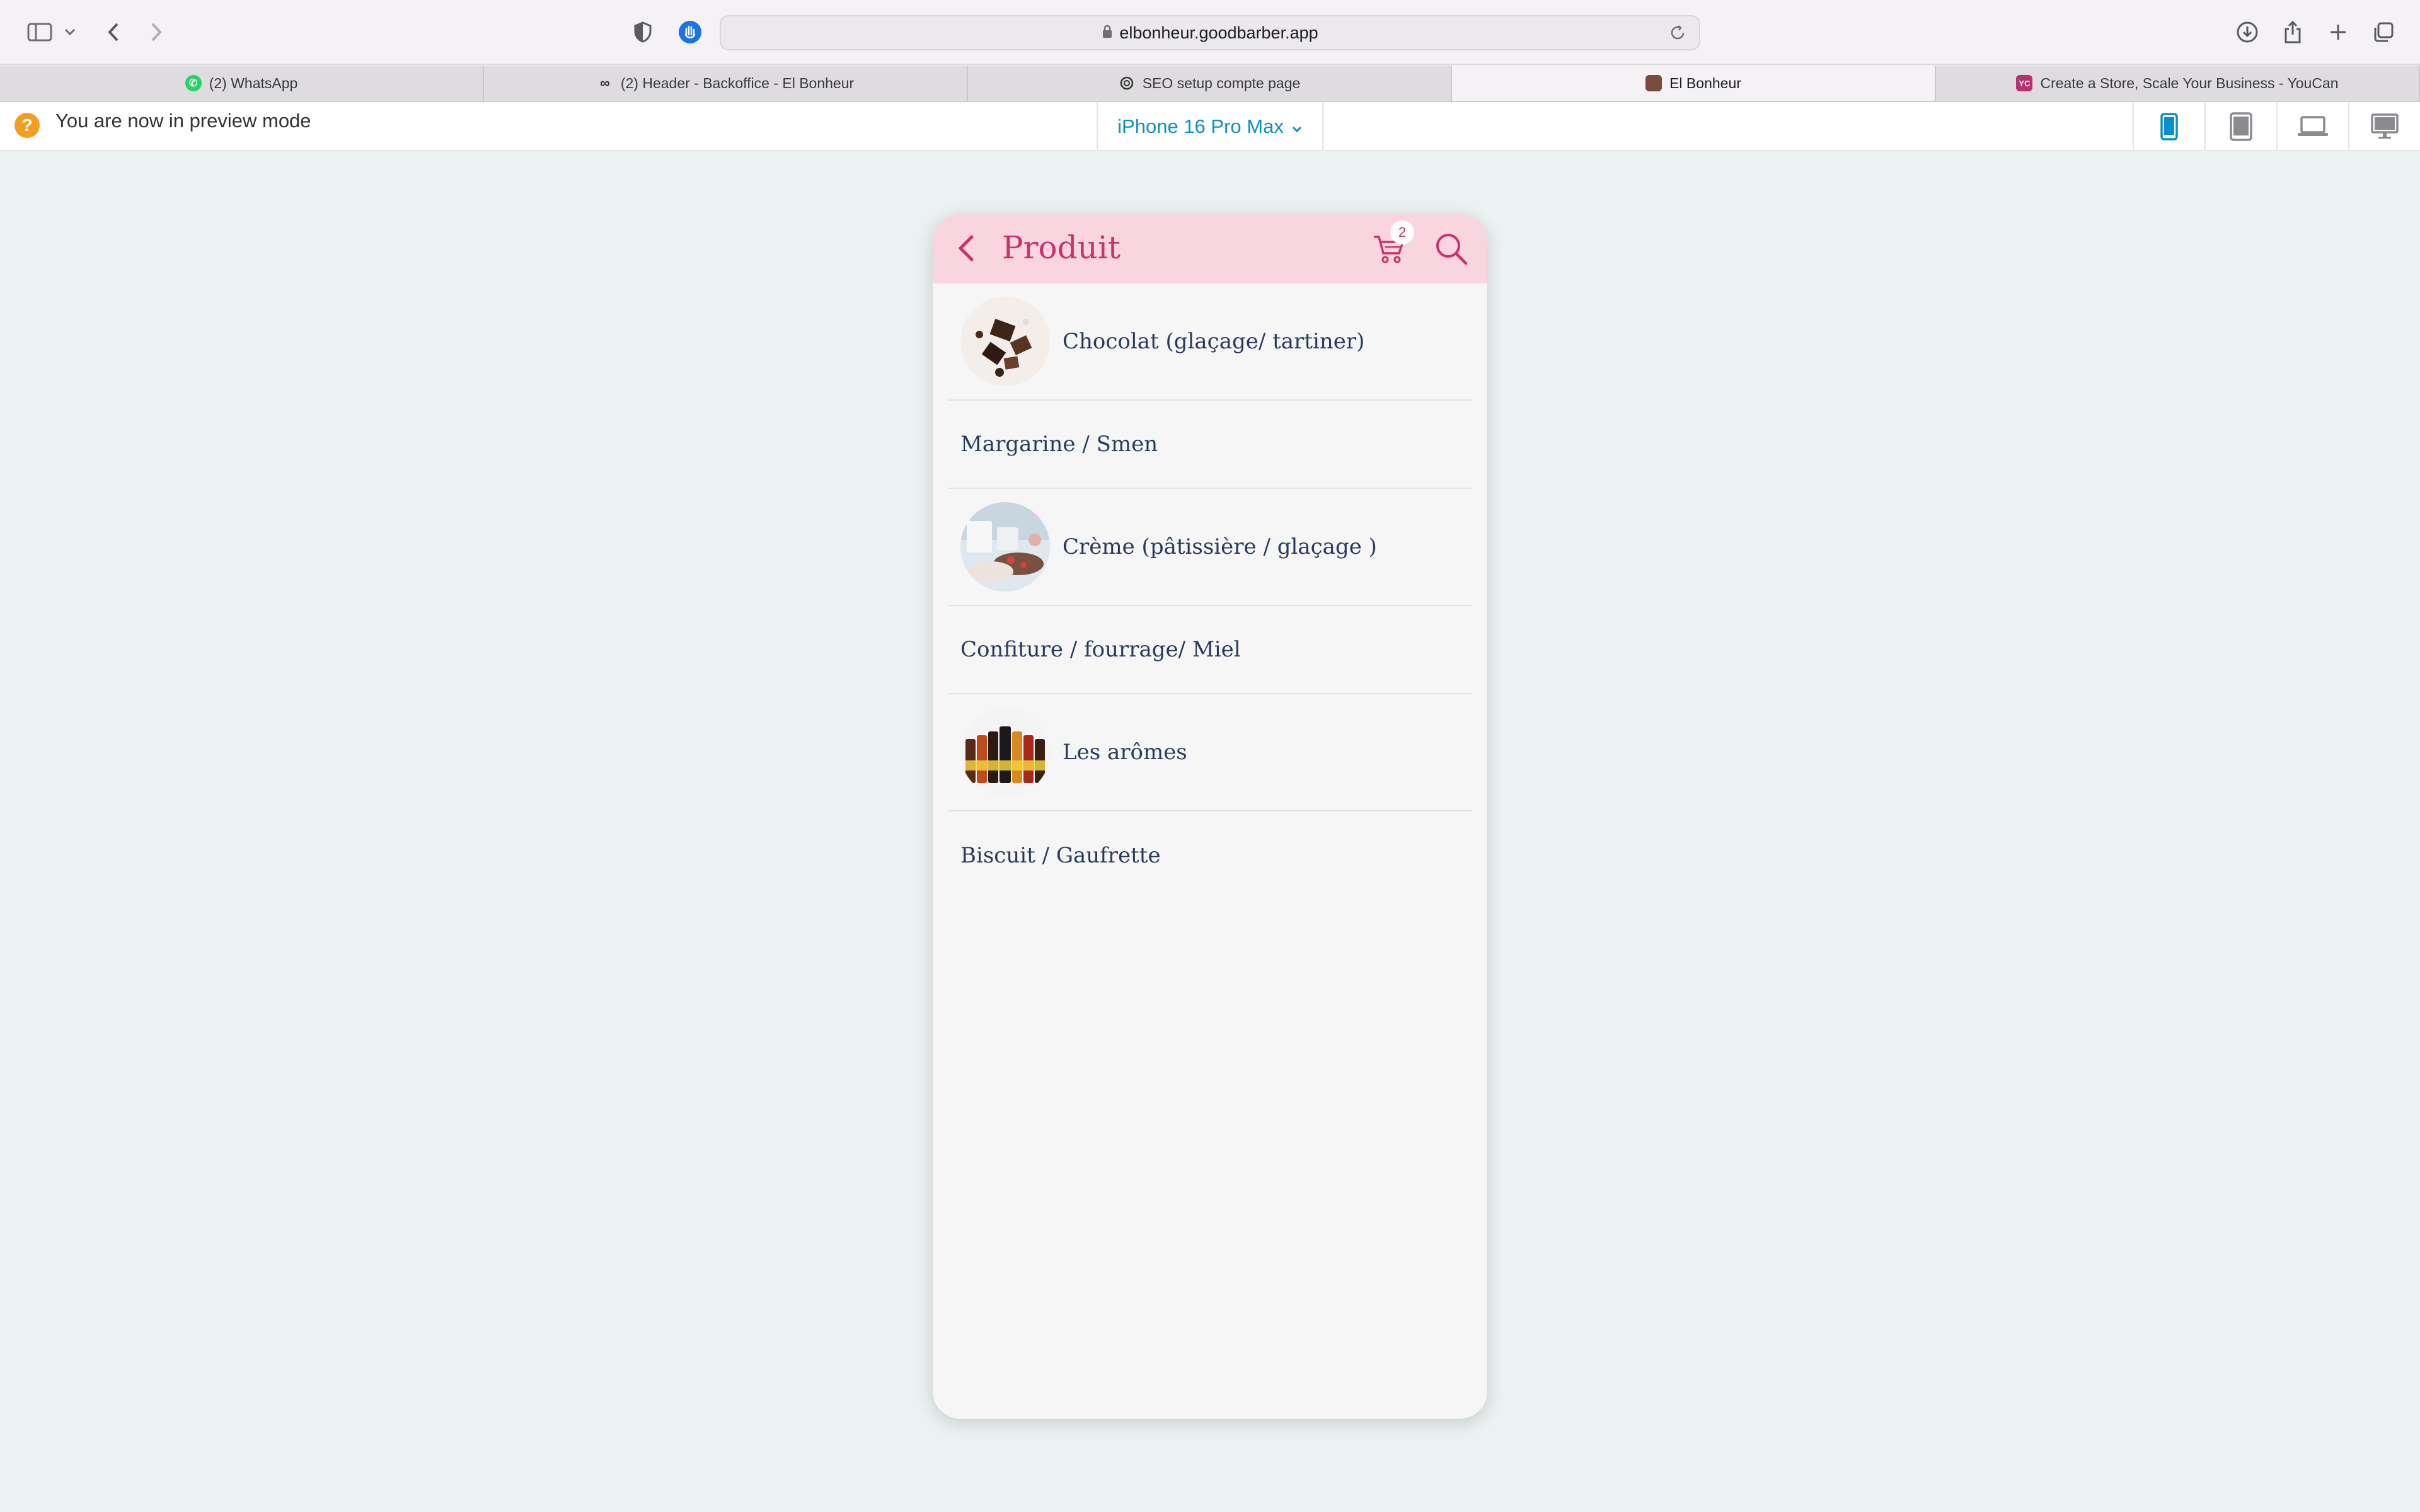  Describe the element at coordinates (1005, 341) in the screenshot. I see `chocolate-thumbnail` at that location.